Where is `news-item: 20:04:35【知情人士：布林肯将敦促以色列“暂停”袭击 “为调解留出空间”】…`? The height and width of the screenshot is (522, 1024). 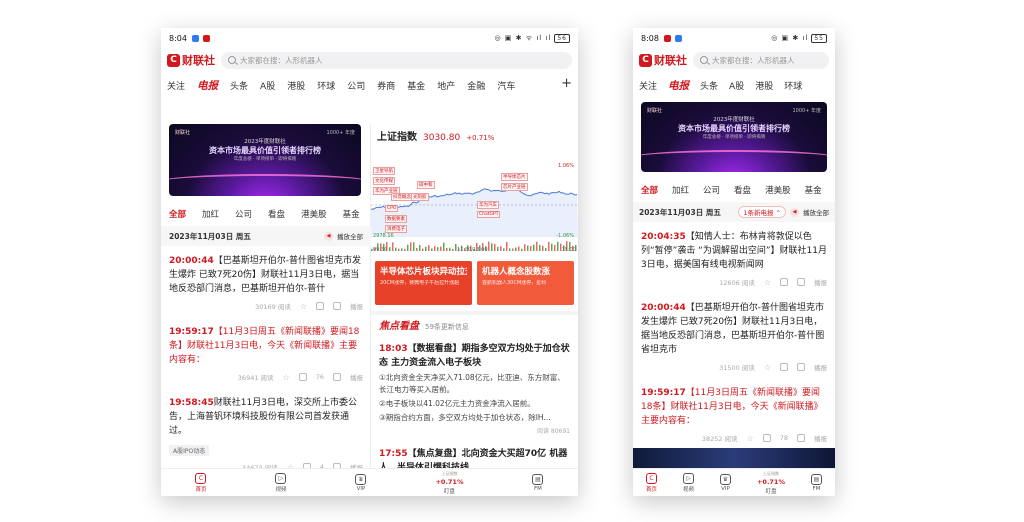
news-item: 20:04:35【知情人士：布林肯将敦促以色列“暂停”袭击 “为调解留出空间”】… is located at coordinates (734, 257).